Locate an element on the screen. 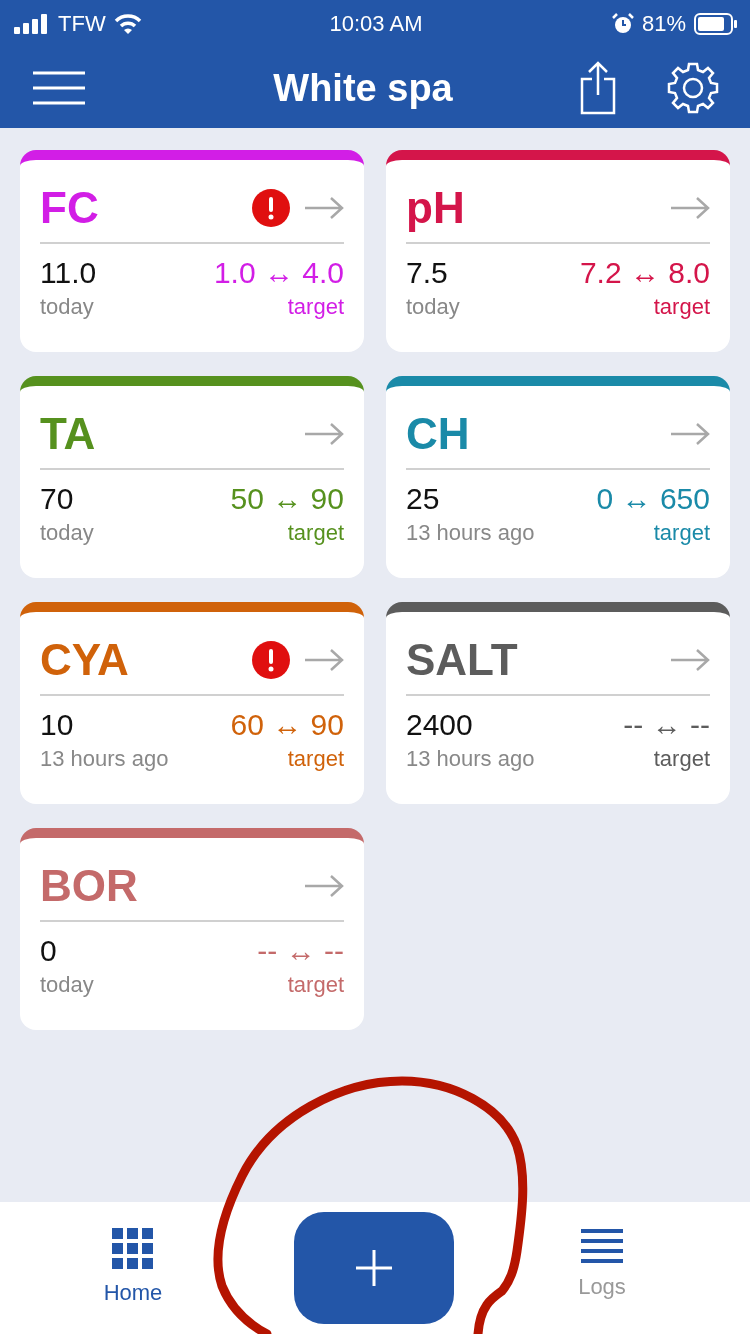 The width and height of the screenshot is (750, 1334). battery-icon is located at coordinates (716, 24).